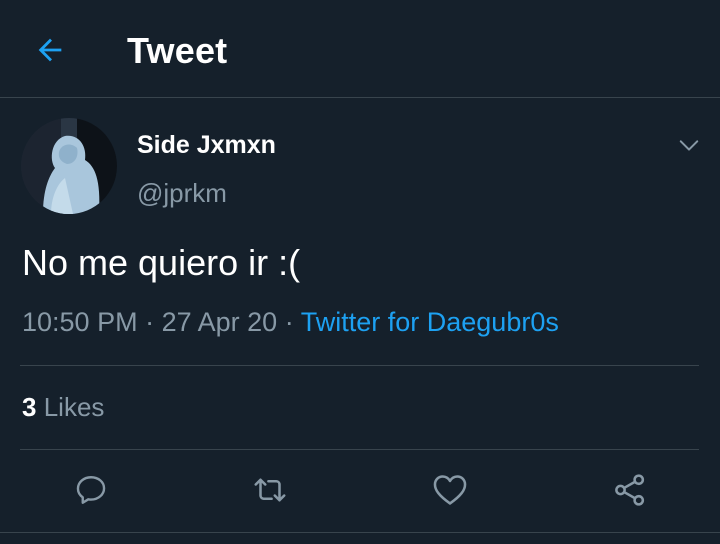  I want to click on chevron-down-icon, so click(689, 145).